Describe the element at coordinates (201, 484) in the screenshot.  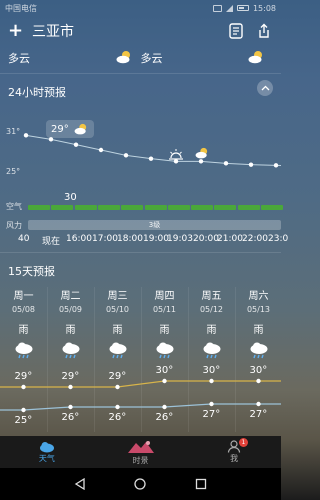
I see `recent-apps-icon` at that location.